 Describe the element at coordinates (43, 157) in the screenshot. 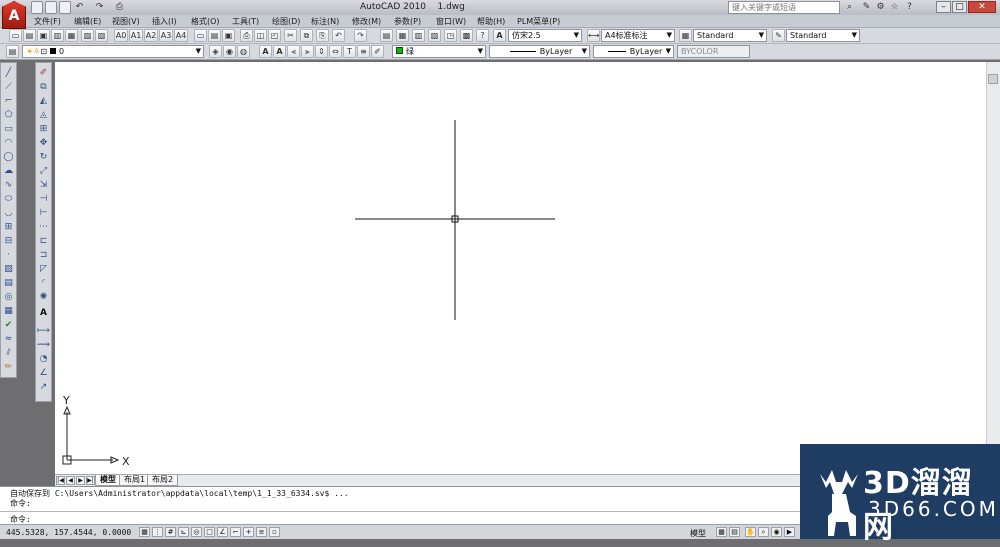

I see `rotate-icon: ↻` at that location.